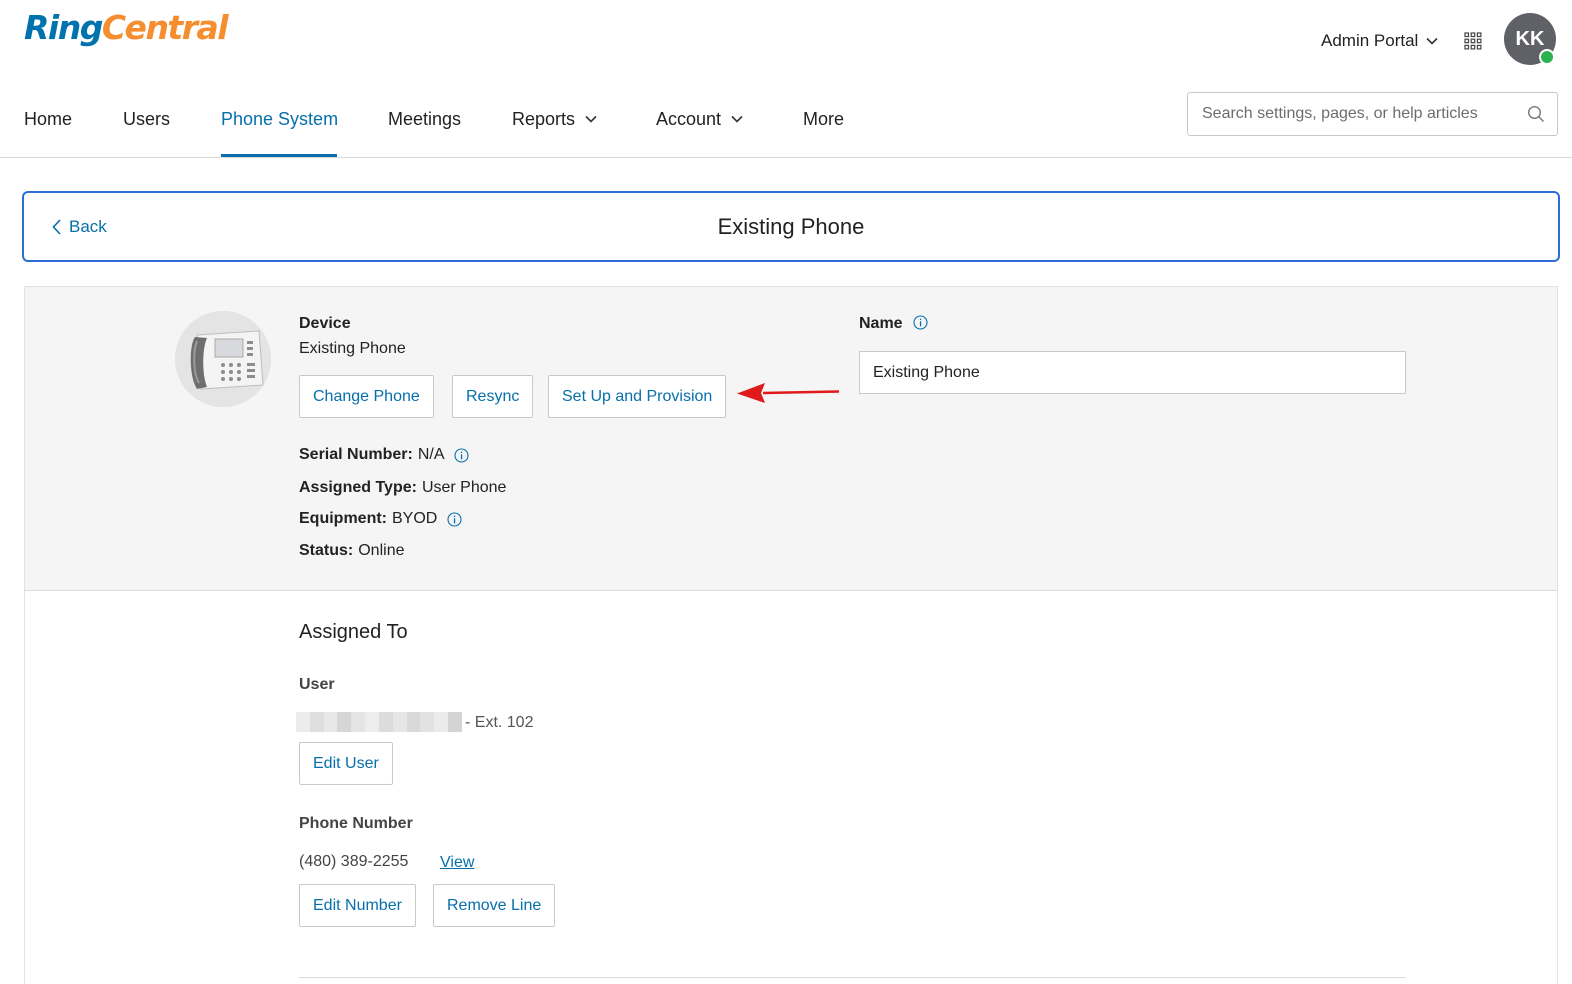 This screenshot has width=1572, height=984. Describe the element at coordinates (165, 27) in the screenshot. I see `logo-central-text: Central` at that location.